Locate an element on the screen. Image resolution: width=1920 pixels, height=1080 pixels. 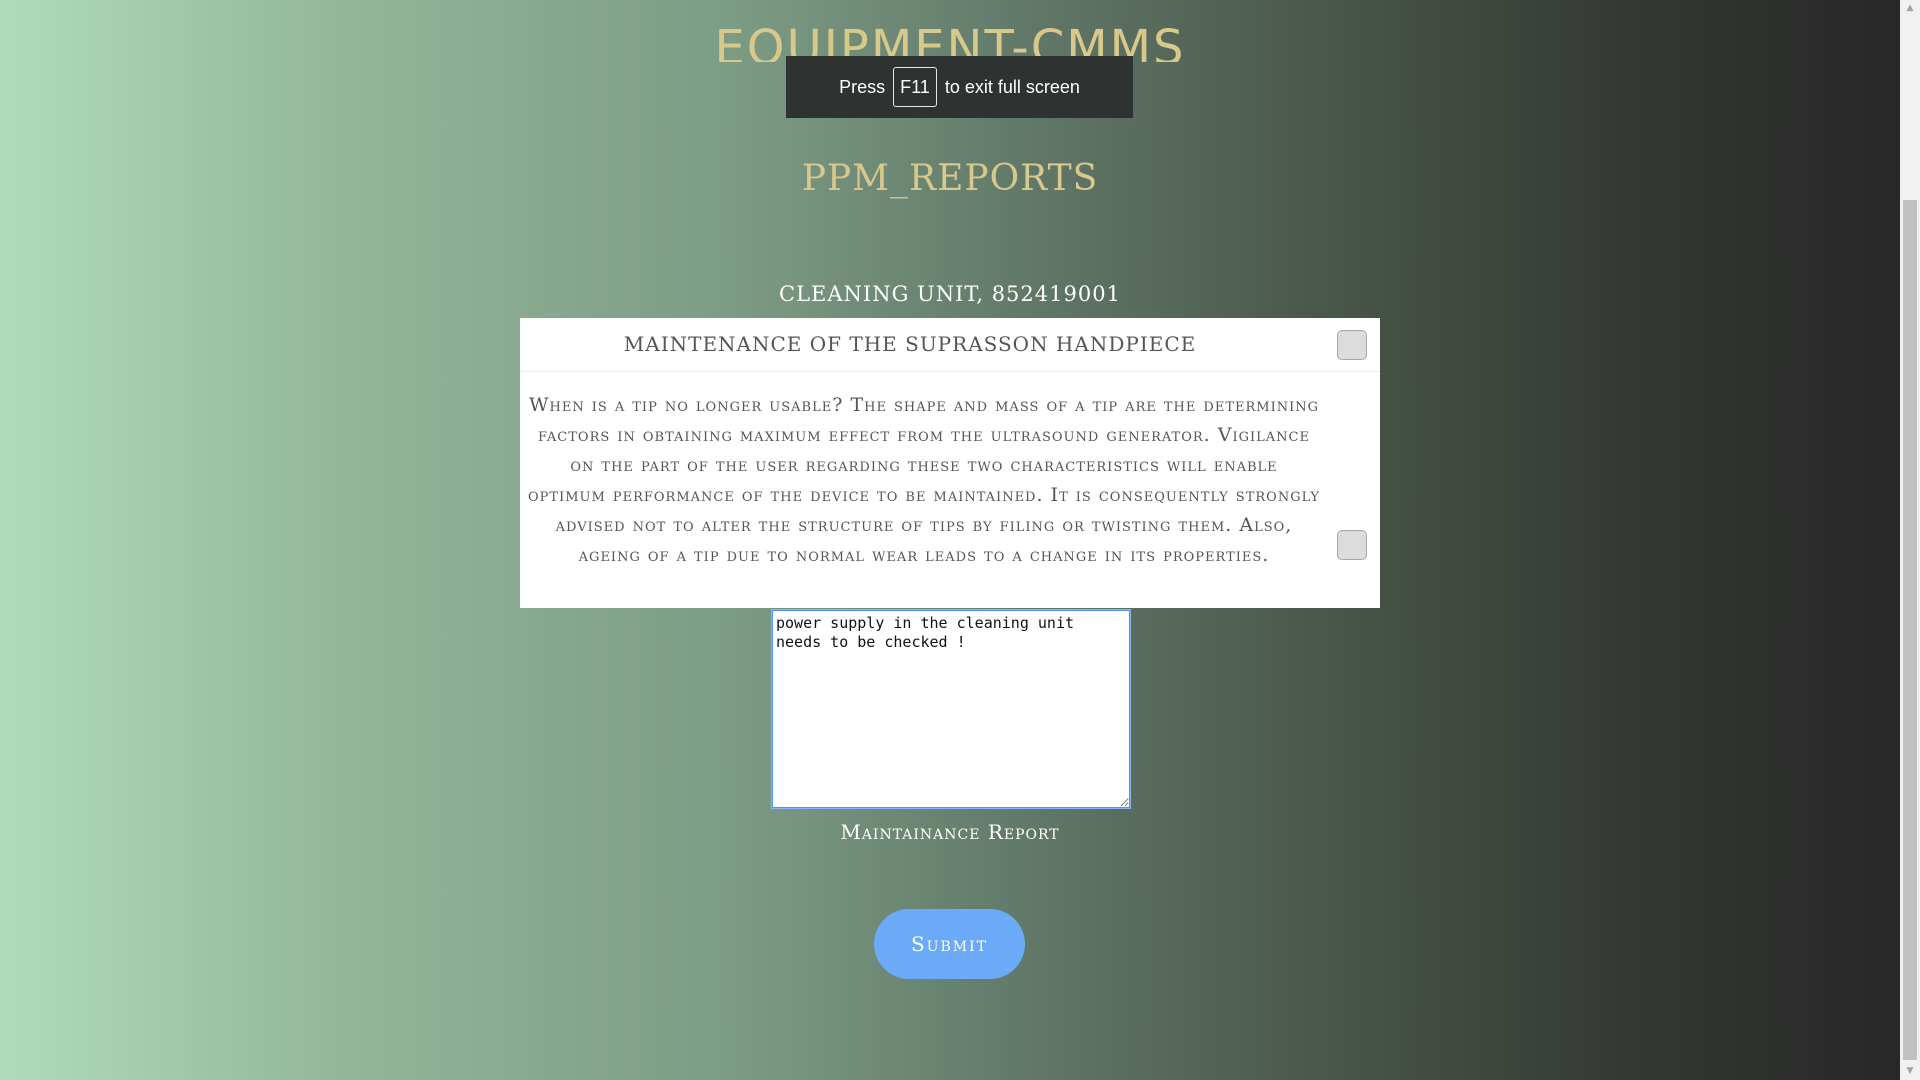
fullscreen-toast: Press F11 to exit full screen is located at coordinates (959, 87).